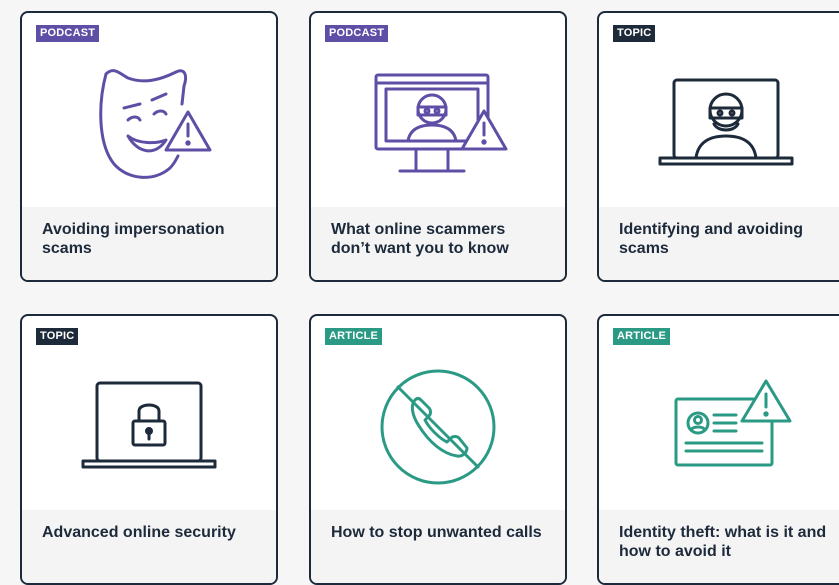  What do you see at coordinates (726, 122) in the screenshot?
I see `laptop-scammer-icon` at bounding box center [726, 122].